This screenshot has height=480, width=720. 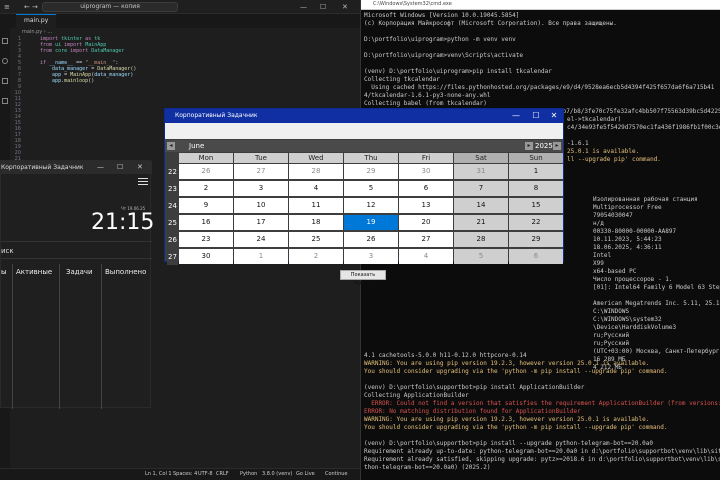 I want to click on calendar-day: 23, so click(x=206, y=239).